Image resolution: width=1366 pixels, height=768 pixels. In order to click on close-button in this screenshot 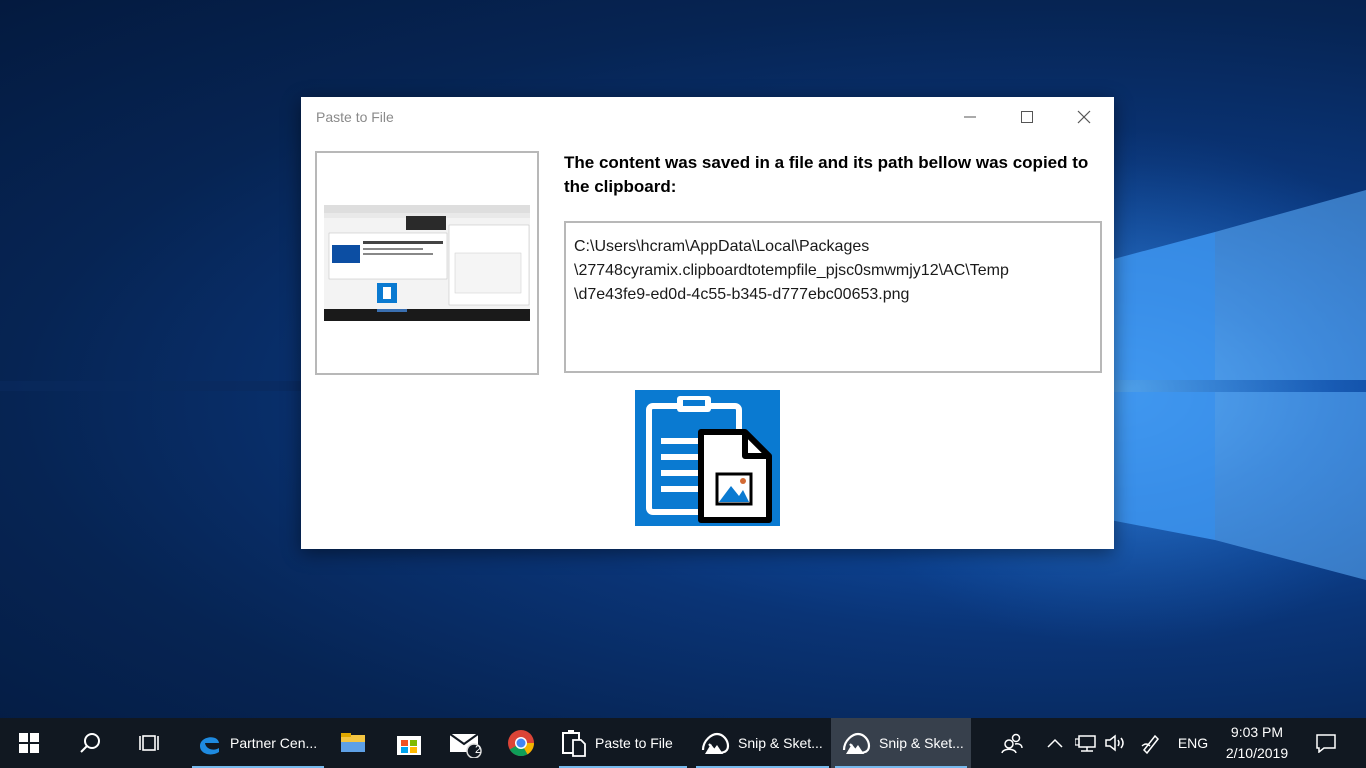, I will do `click(1084, 117)`.